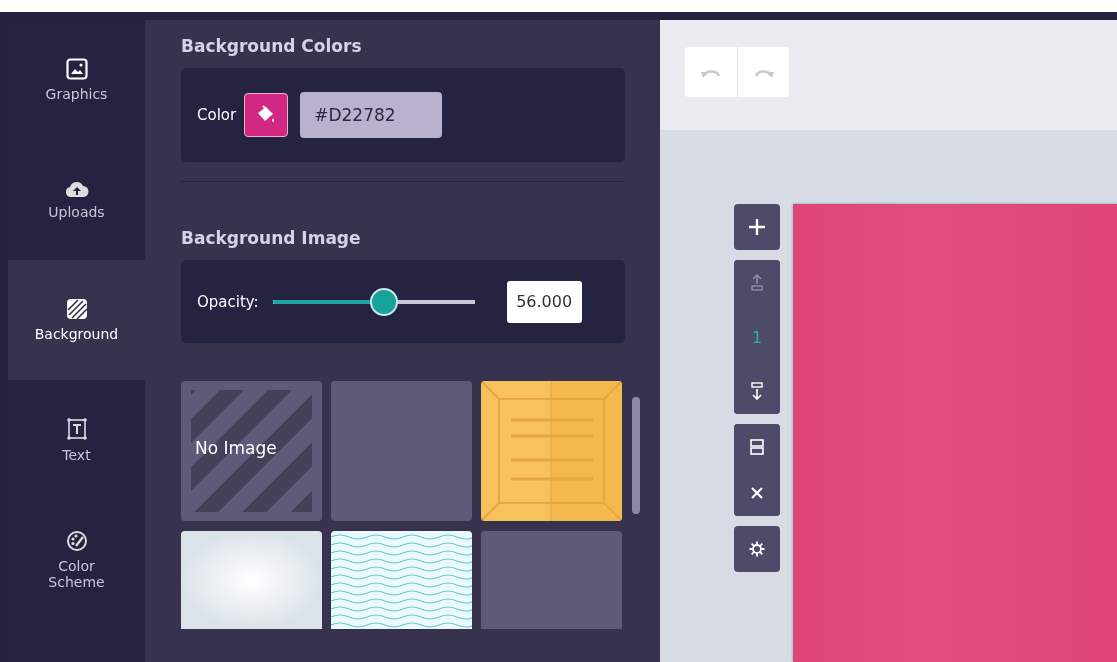 Image resolution: width=1117 pixels, height=662 pixels. What do you see at coordinates (636, 455) in the screenshot?
I see `scrollbar` at bounding box center [636, 455].